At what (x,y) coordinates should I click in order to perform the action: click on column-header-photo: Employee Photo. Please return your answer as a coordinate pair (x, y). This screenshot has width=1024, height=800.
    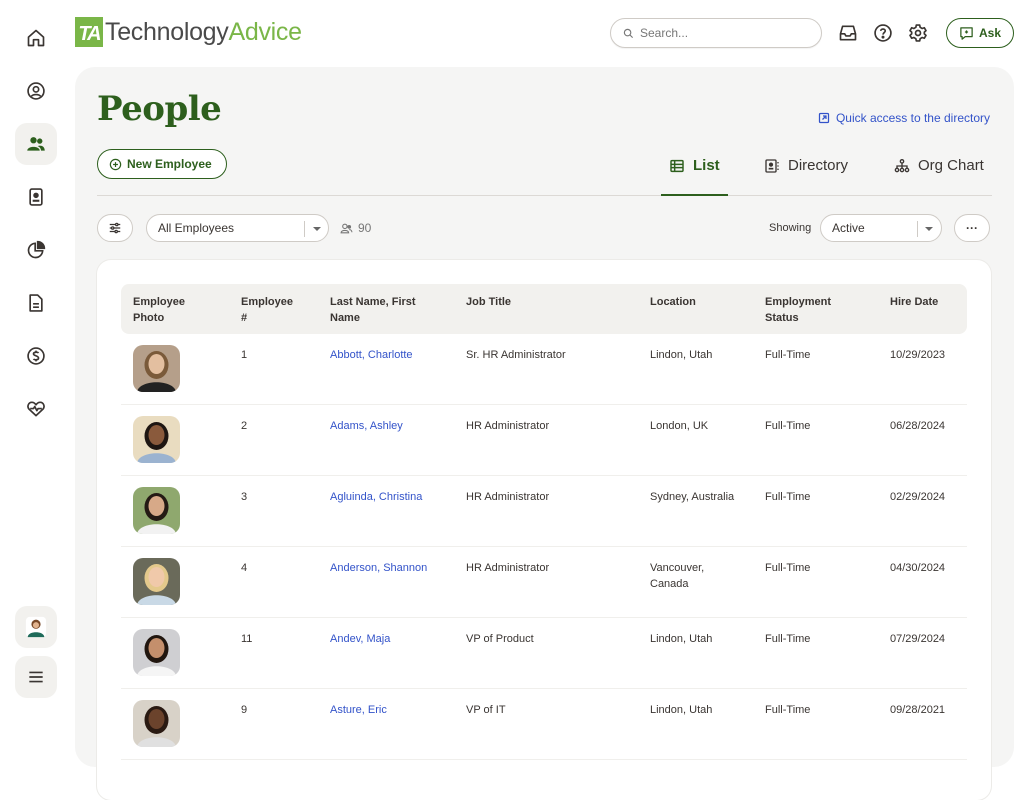
    Looking at the image, I should click on (159, 310).